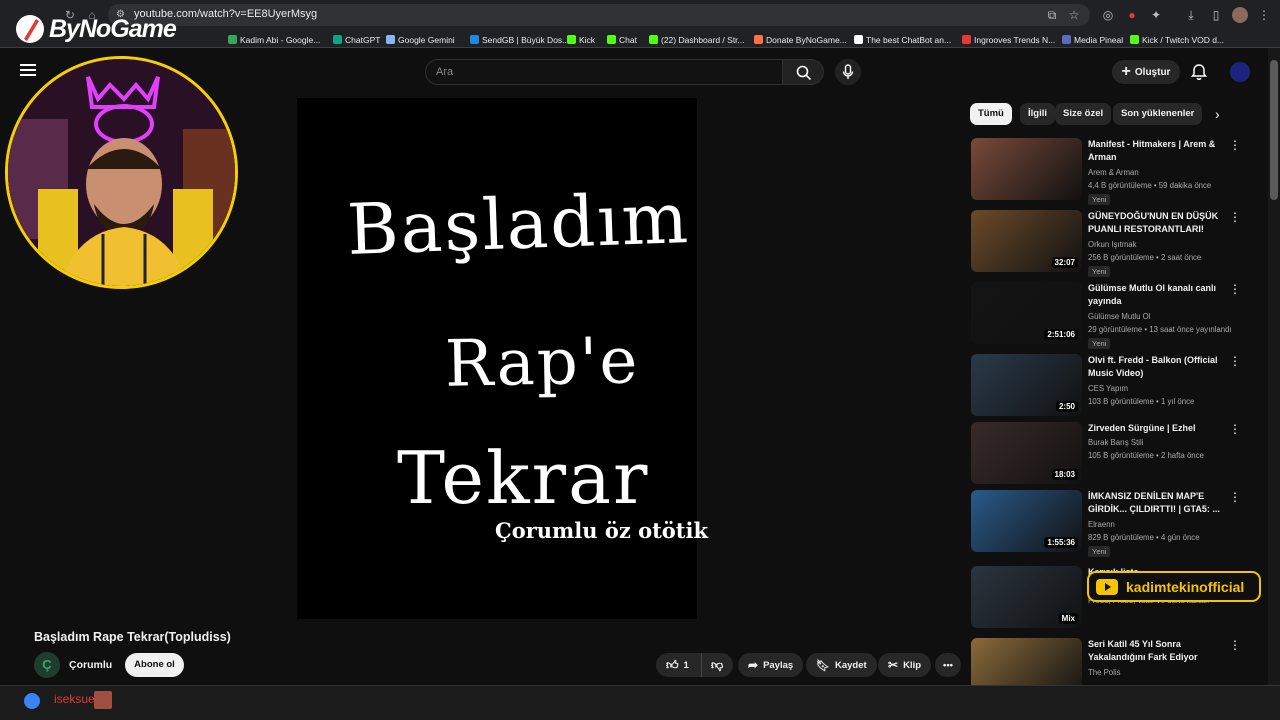 The height and width of the screenshot is (720, 1280). I want to click on scissors-icon: ✂, so click(893, 665).